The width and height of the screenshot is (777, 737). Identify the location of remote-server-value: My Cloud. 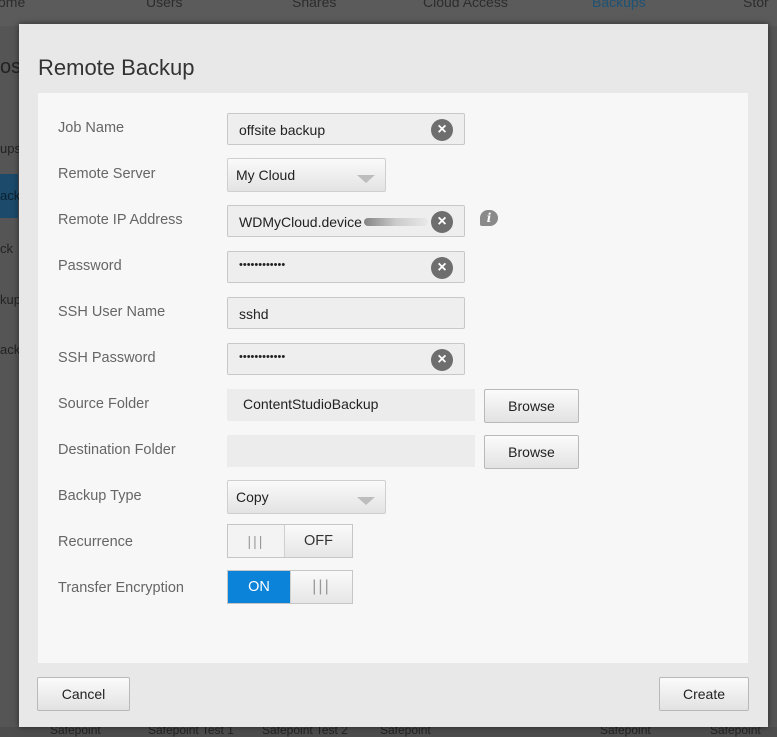
(266, 175).